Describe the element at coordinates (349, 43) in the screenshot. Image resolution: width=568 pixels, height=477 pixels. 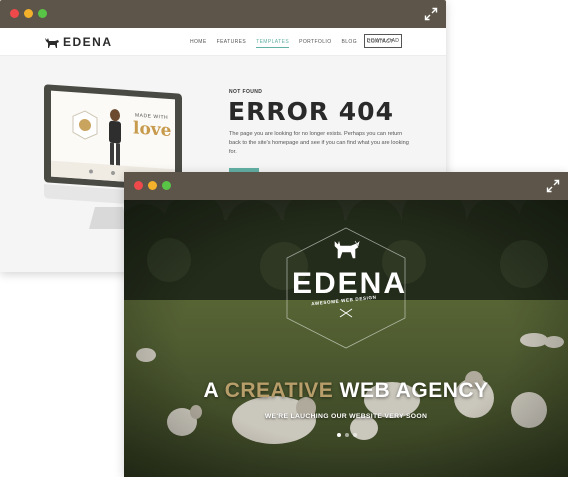
I see `menu-item-blog: BLOG` at that location.